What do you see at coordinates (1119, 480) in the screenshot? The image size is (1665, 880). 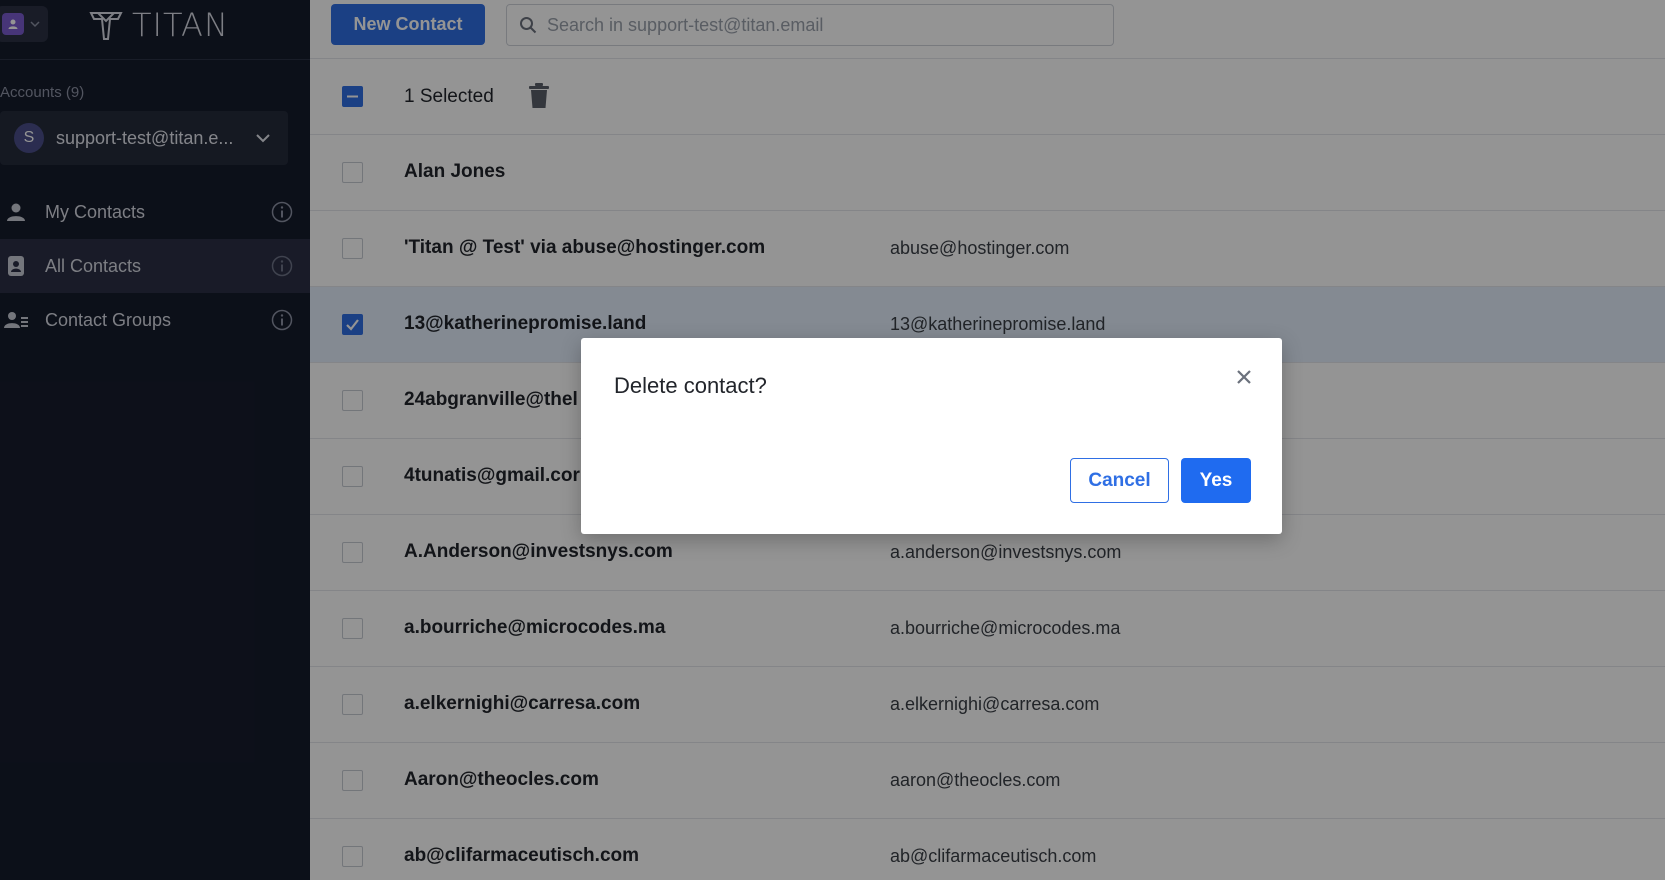 I see `cancel-button: Cancel` at bounding box center [1119, 480].